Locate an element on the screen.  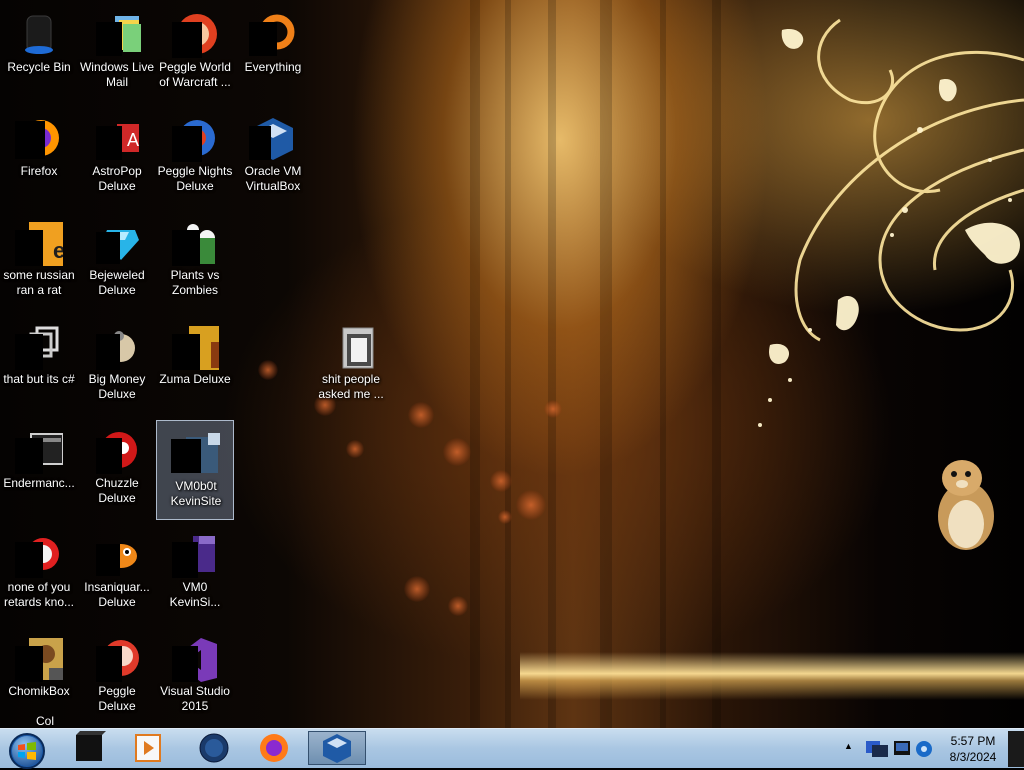
desktop-icon-big-money: Big Money Deluxe is located at coordinates (117, 364).